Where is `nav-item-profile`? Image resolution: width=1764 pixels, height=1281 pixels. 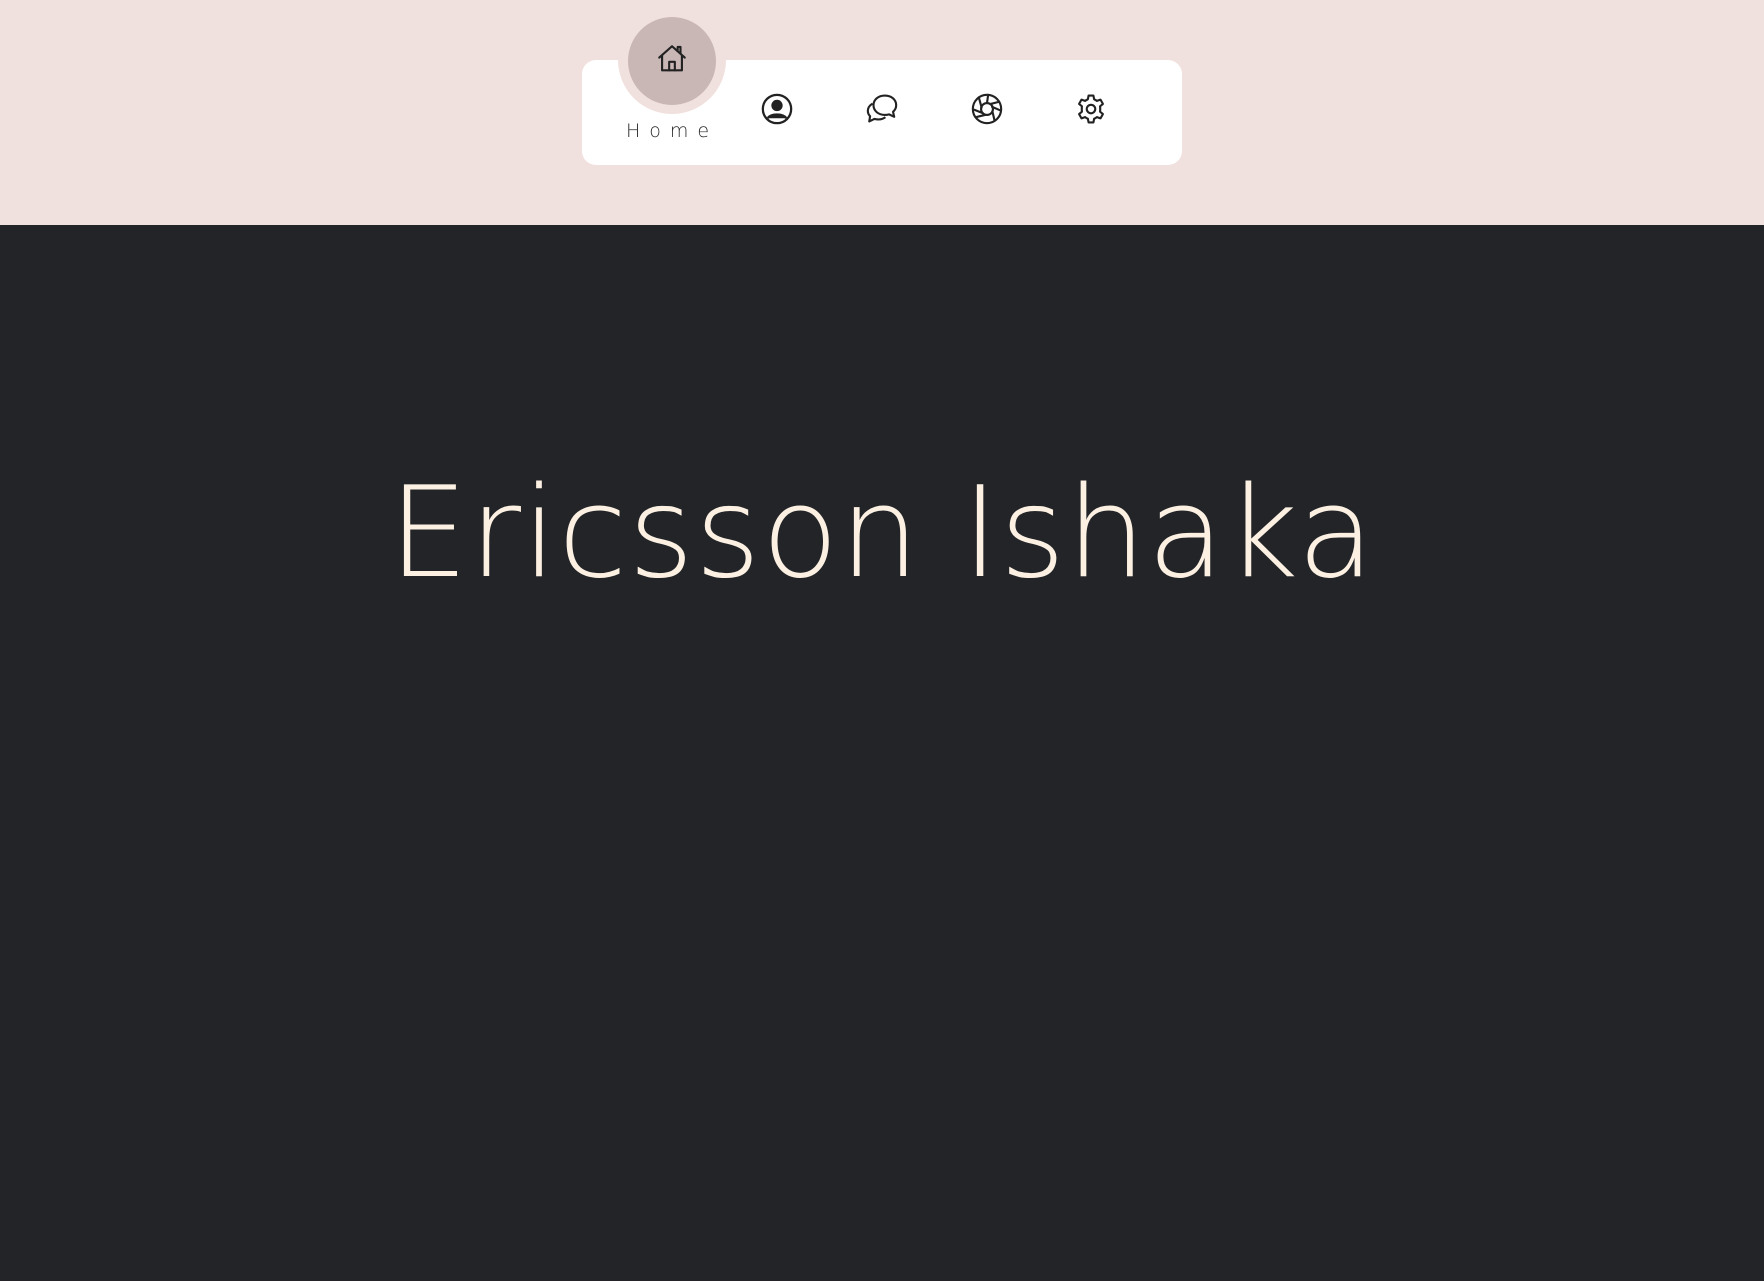 nav-item-profile is located at coordinates (777, 111).